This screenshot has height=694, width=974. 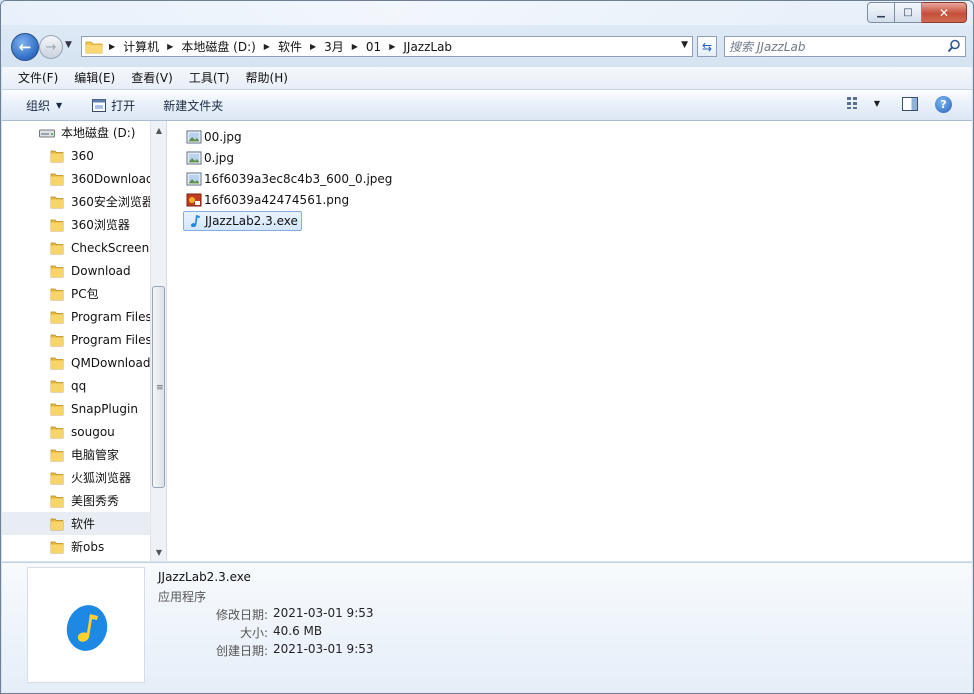 What do you see at coordinates (51, 47) in the screenshot?
I see `forward-button: →` at bounding box center [51, 47].